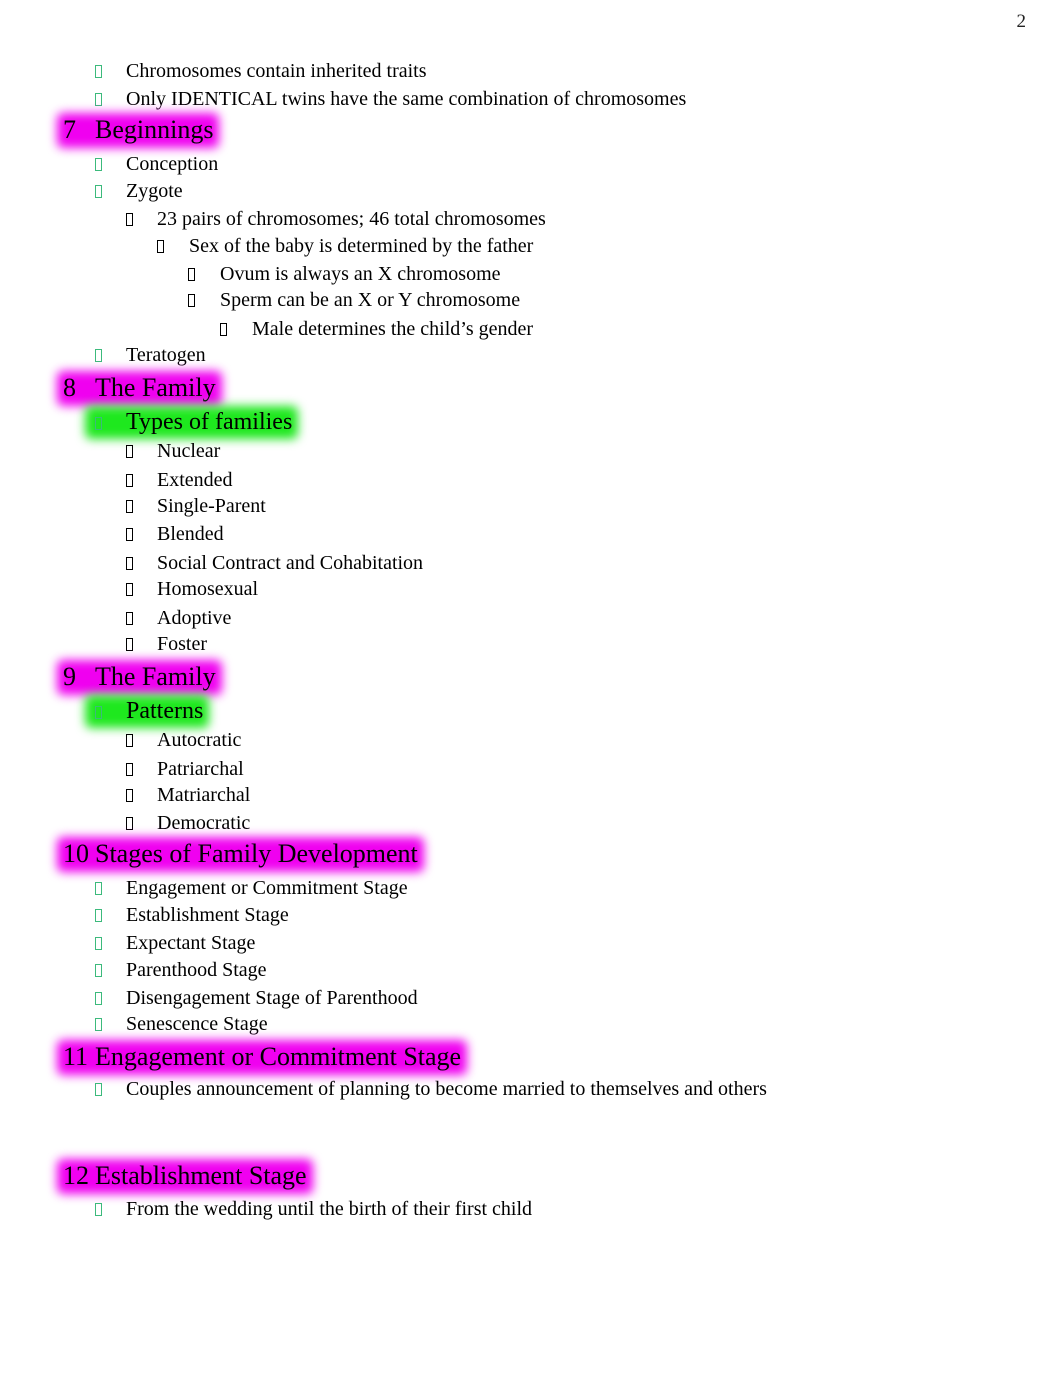 This screenshot has width=1062, height=1376. What do you see at coordinates (360, 274) in the screenshot?
I see `list-item-text: Ovum is always an X chromosome` at bounding box center [360, 274].